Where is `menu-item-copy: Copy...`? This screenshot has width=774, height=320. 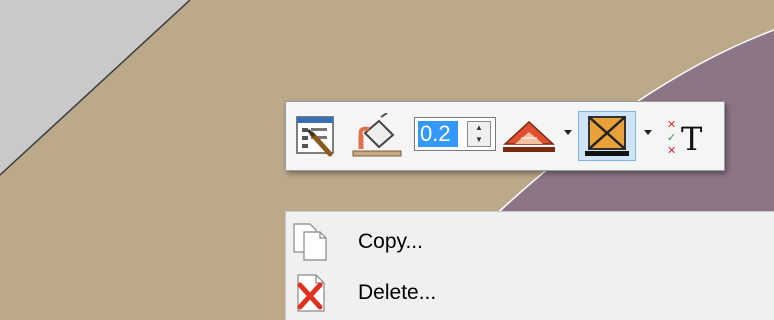
menu-item-copy: Copy... is located at coordinates (530, 242).